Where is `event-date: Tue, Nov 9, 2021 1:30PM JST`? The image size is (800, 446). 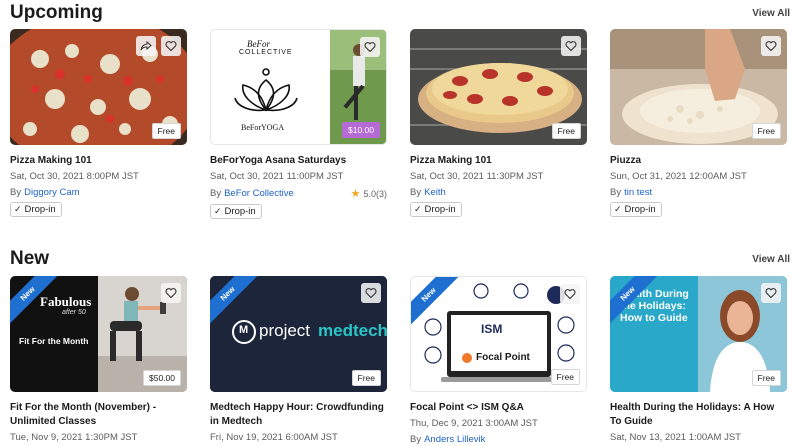 event-date: Tue, Nov 9, 2021 1:30PM JST is located at coordinates (74, 437).